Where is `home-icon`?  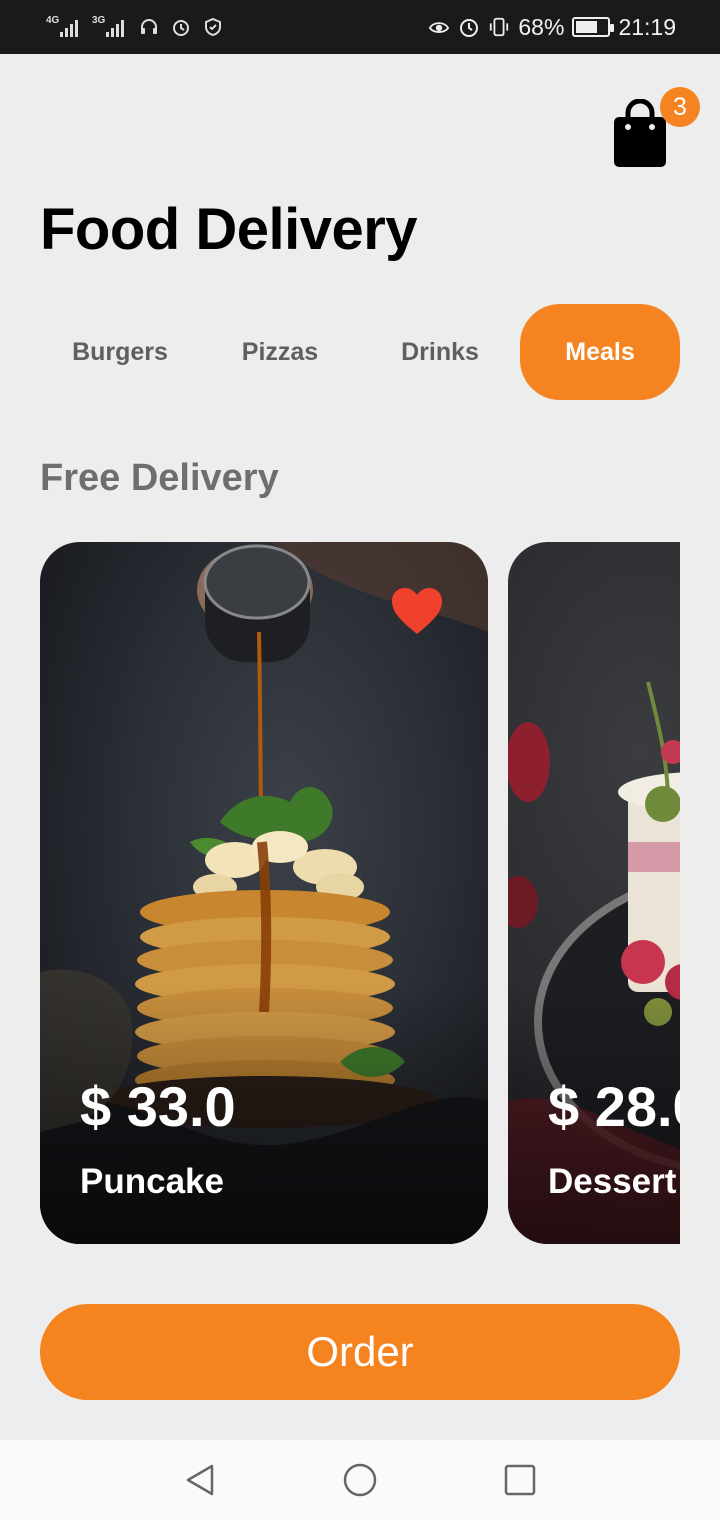
home-icon is located at coordinates (360, 1480).